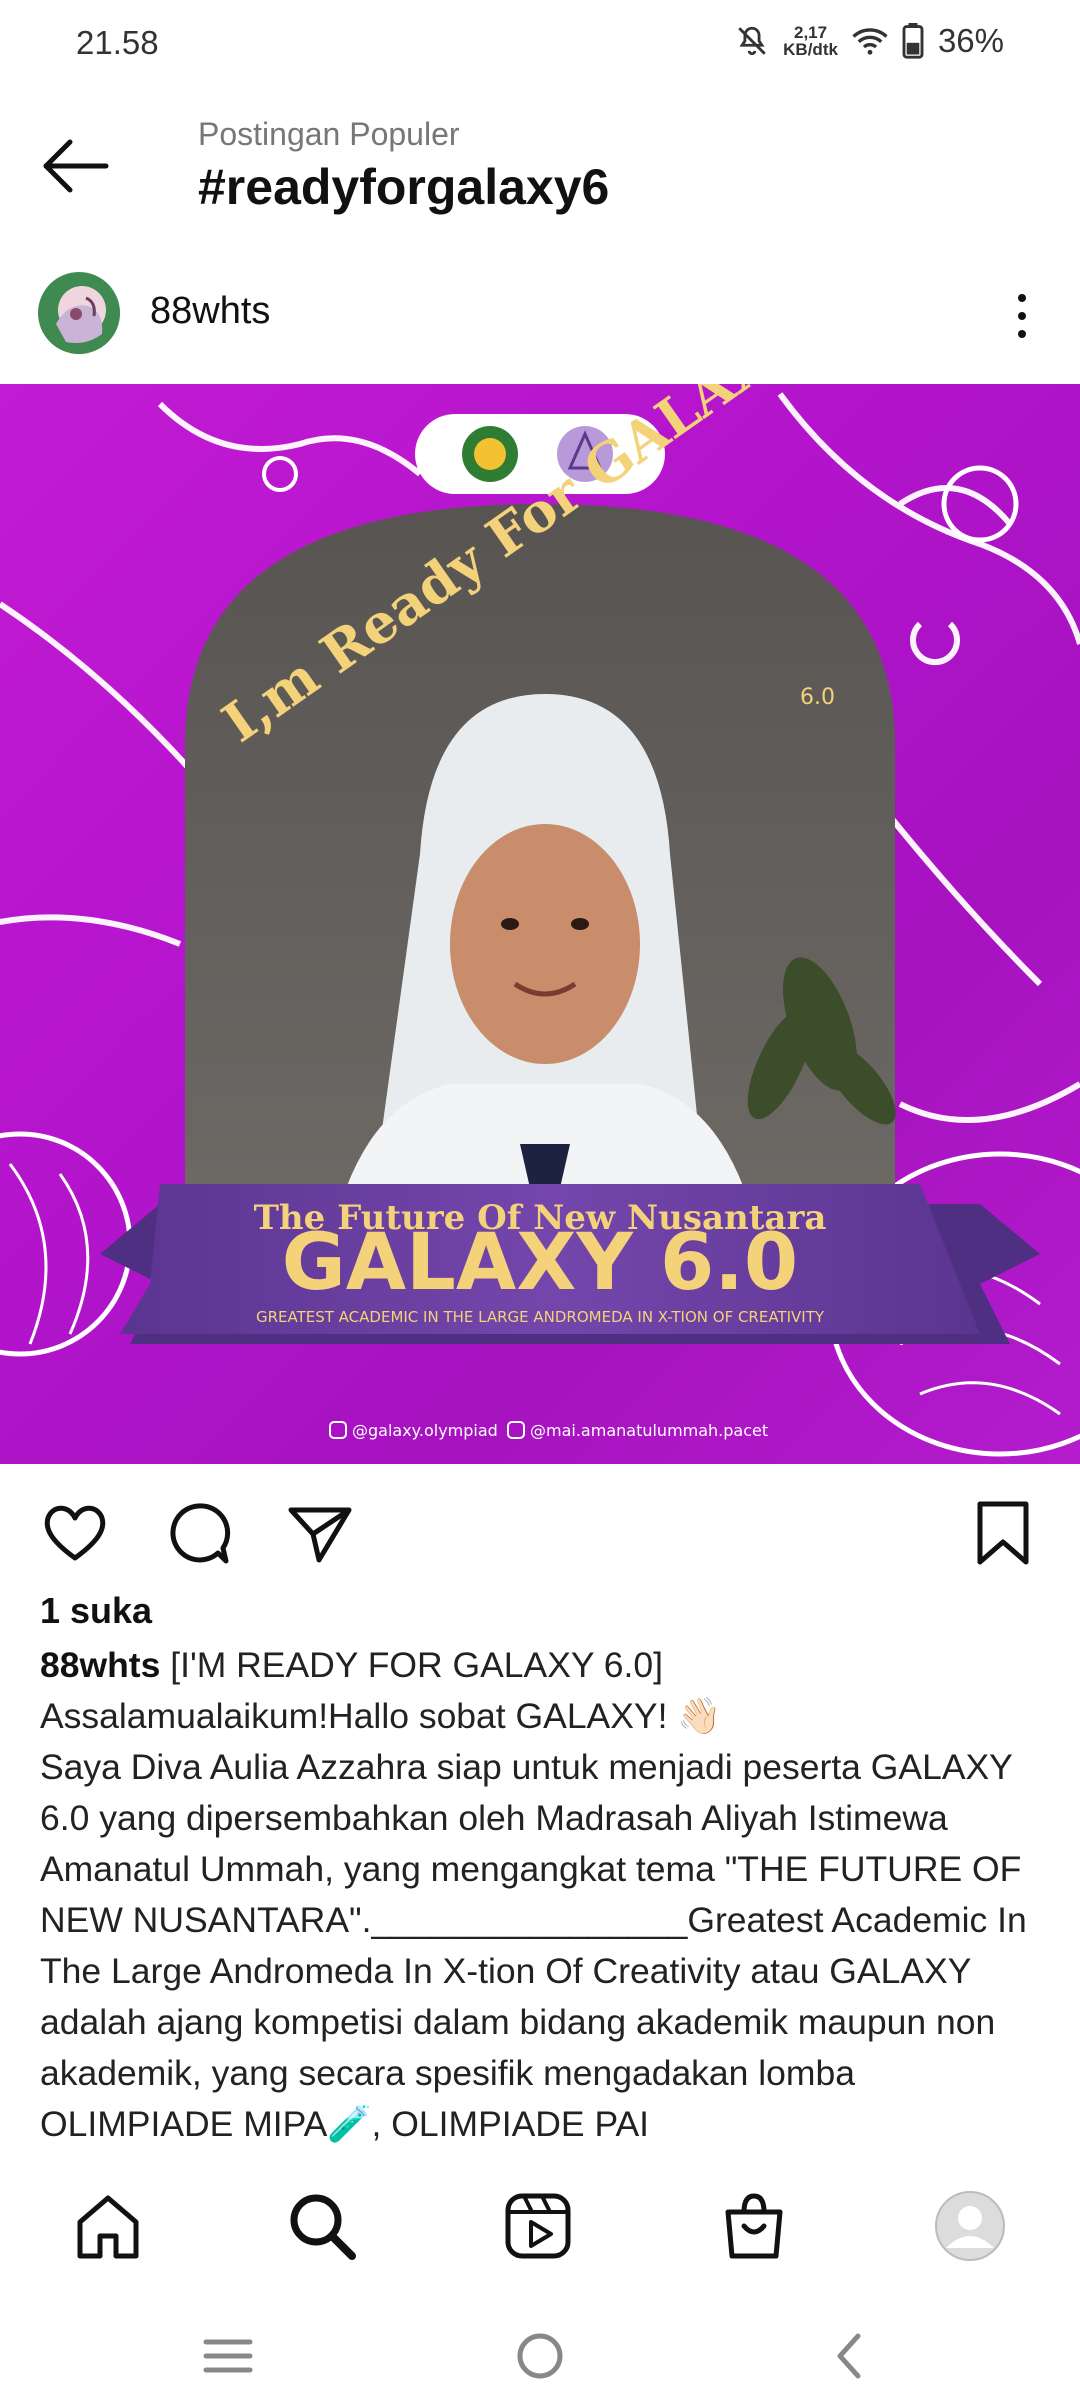 This screenshot has width=1080, height=2408. What do you see at coordinates (540, 1263) in the screenshot?
I see `ribbon-main-text: GALAXY 6.0` at bounding box center [540, 1263].